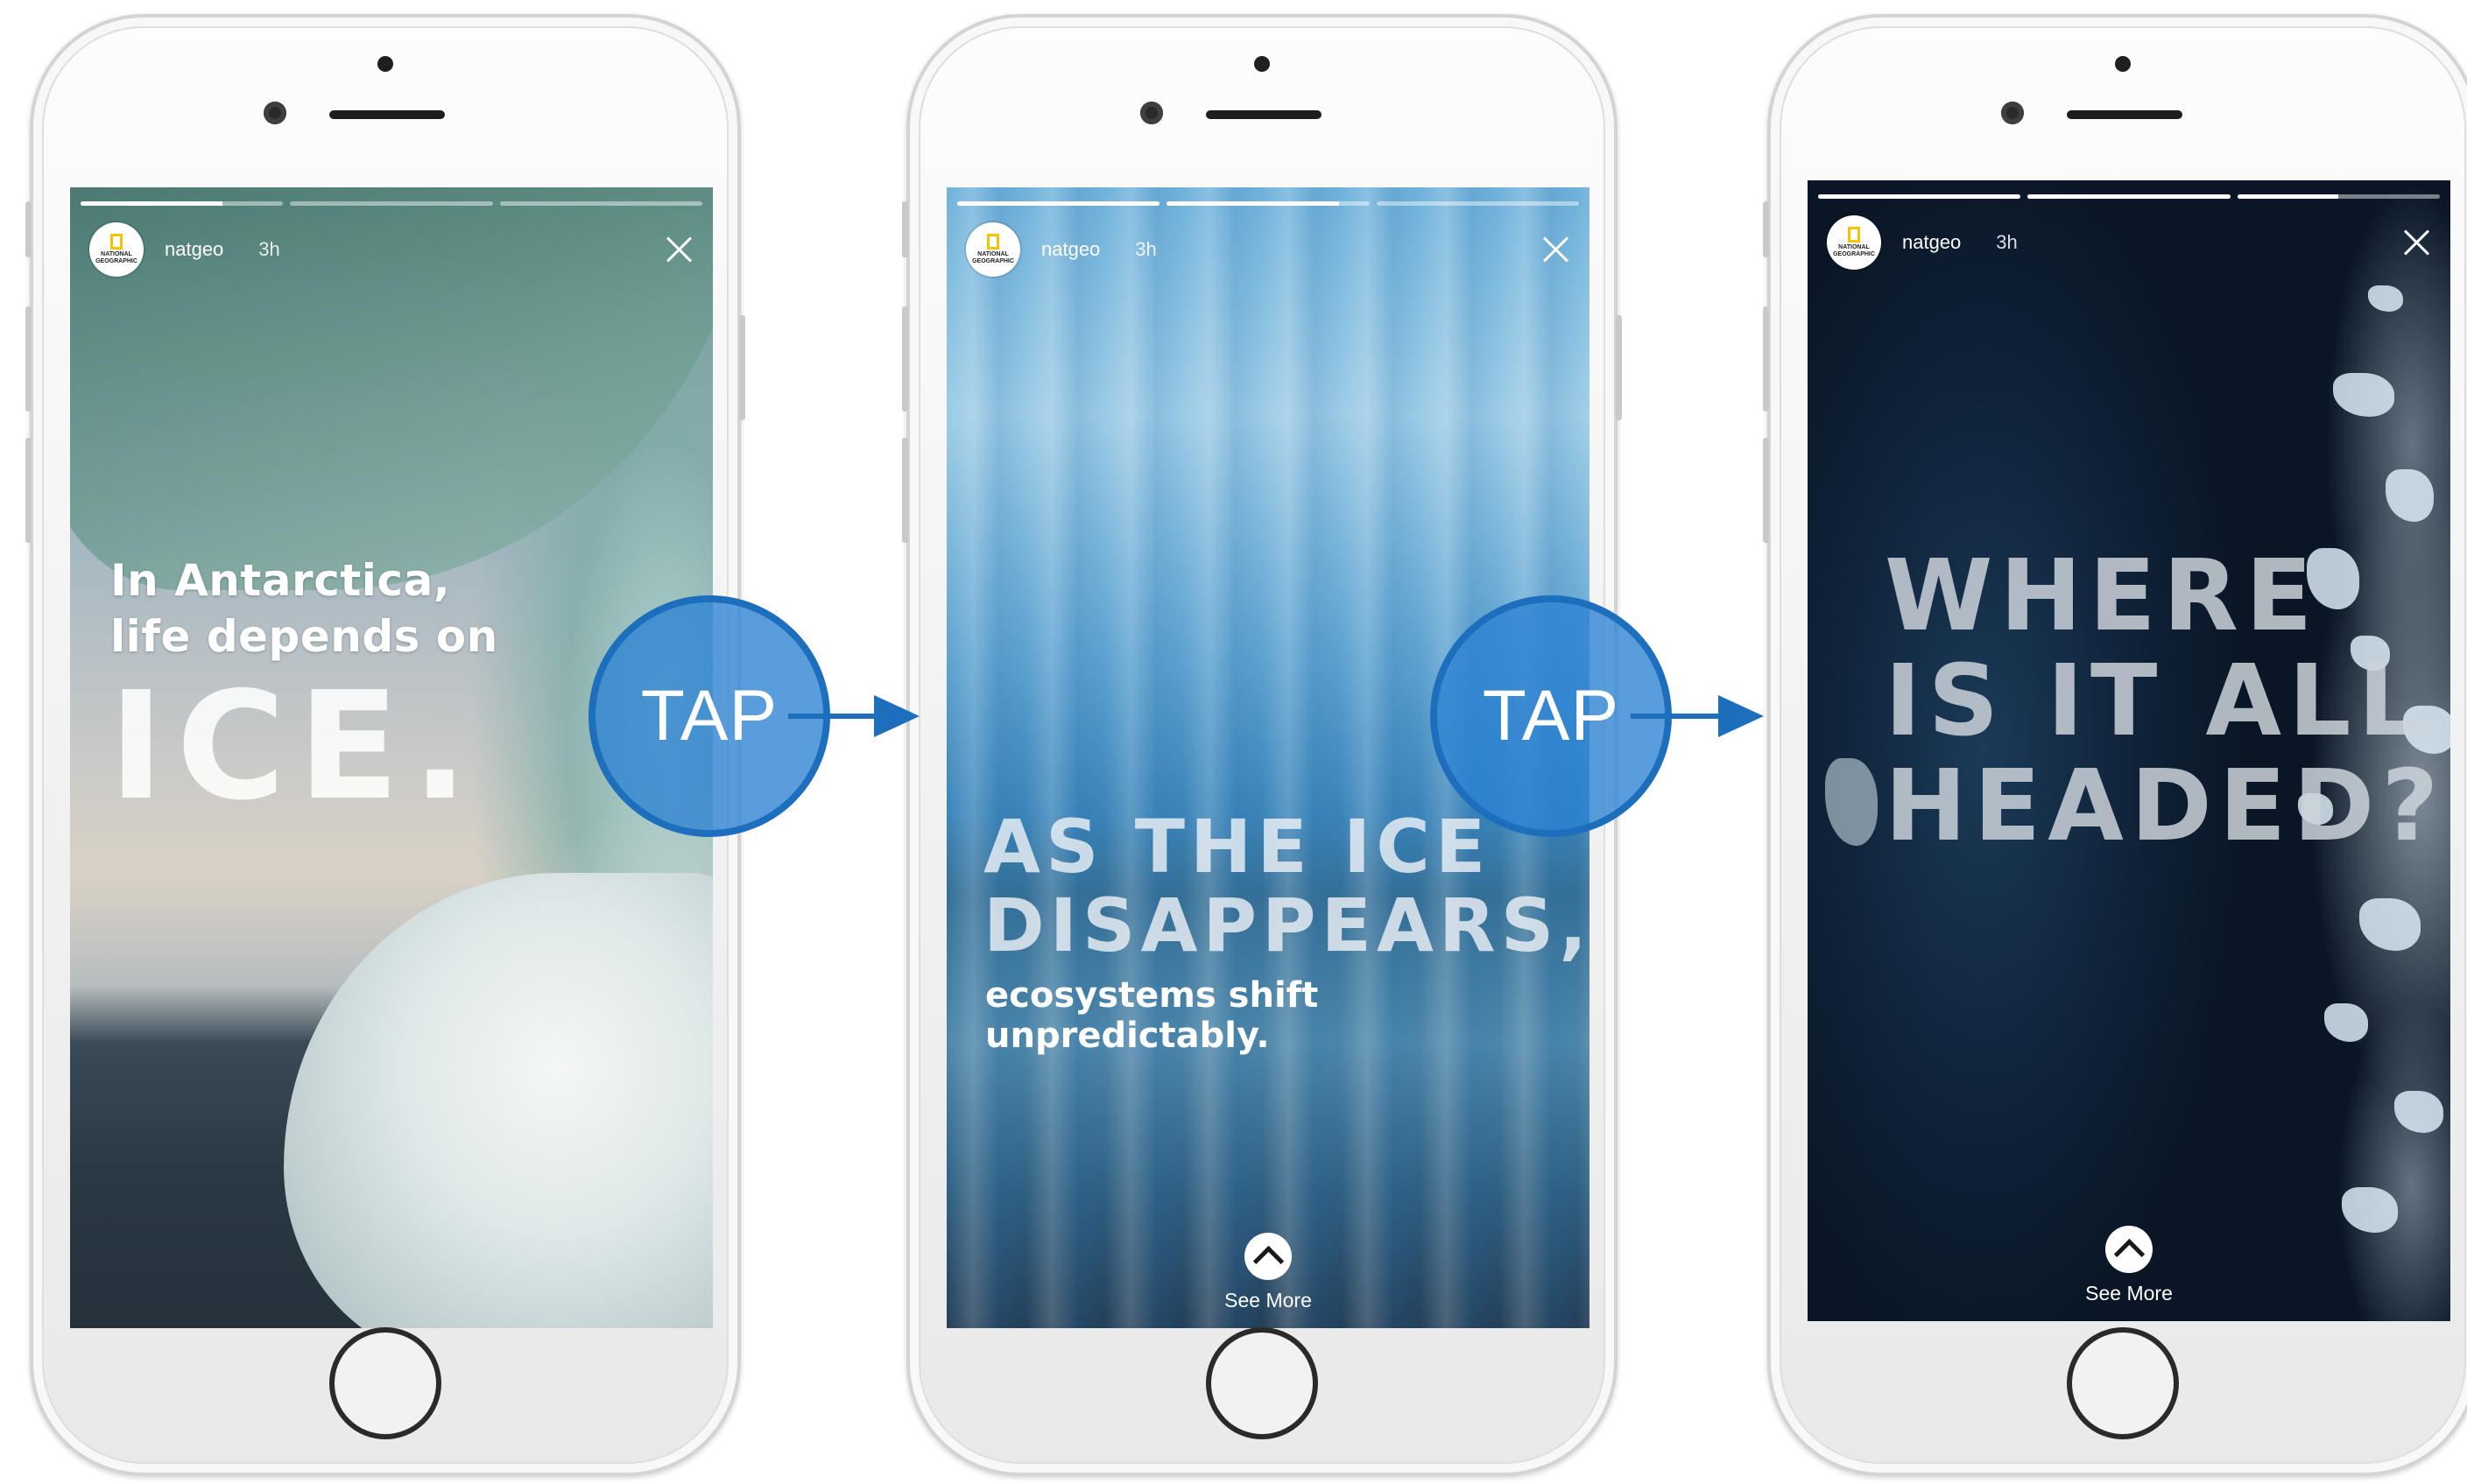 This screenshot has width=2467, height=1484. What do you see at coordinates (1286, 925) in the screenshot?
I see `story-headline-line: DISAPPEARS,` at bounding box center [1286, 925].